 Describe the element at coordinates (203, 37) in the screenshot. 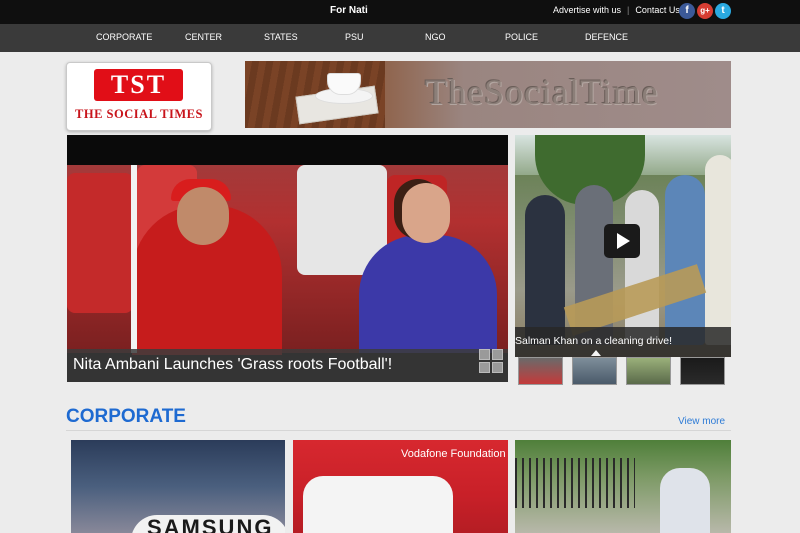

I see `nav-item-center: CENTER` at that location.